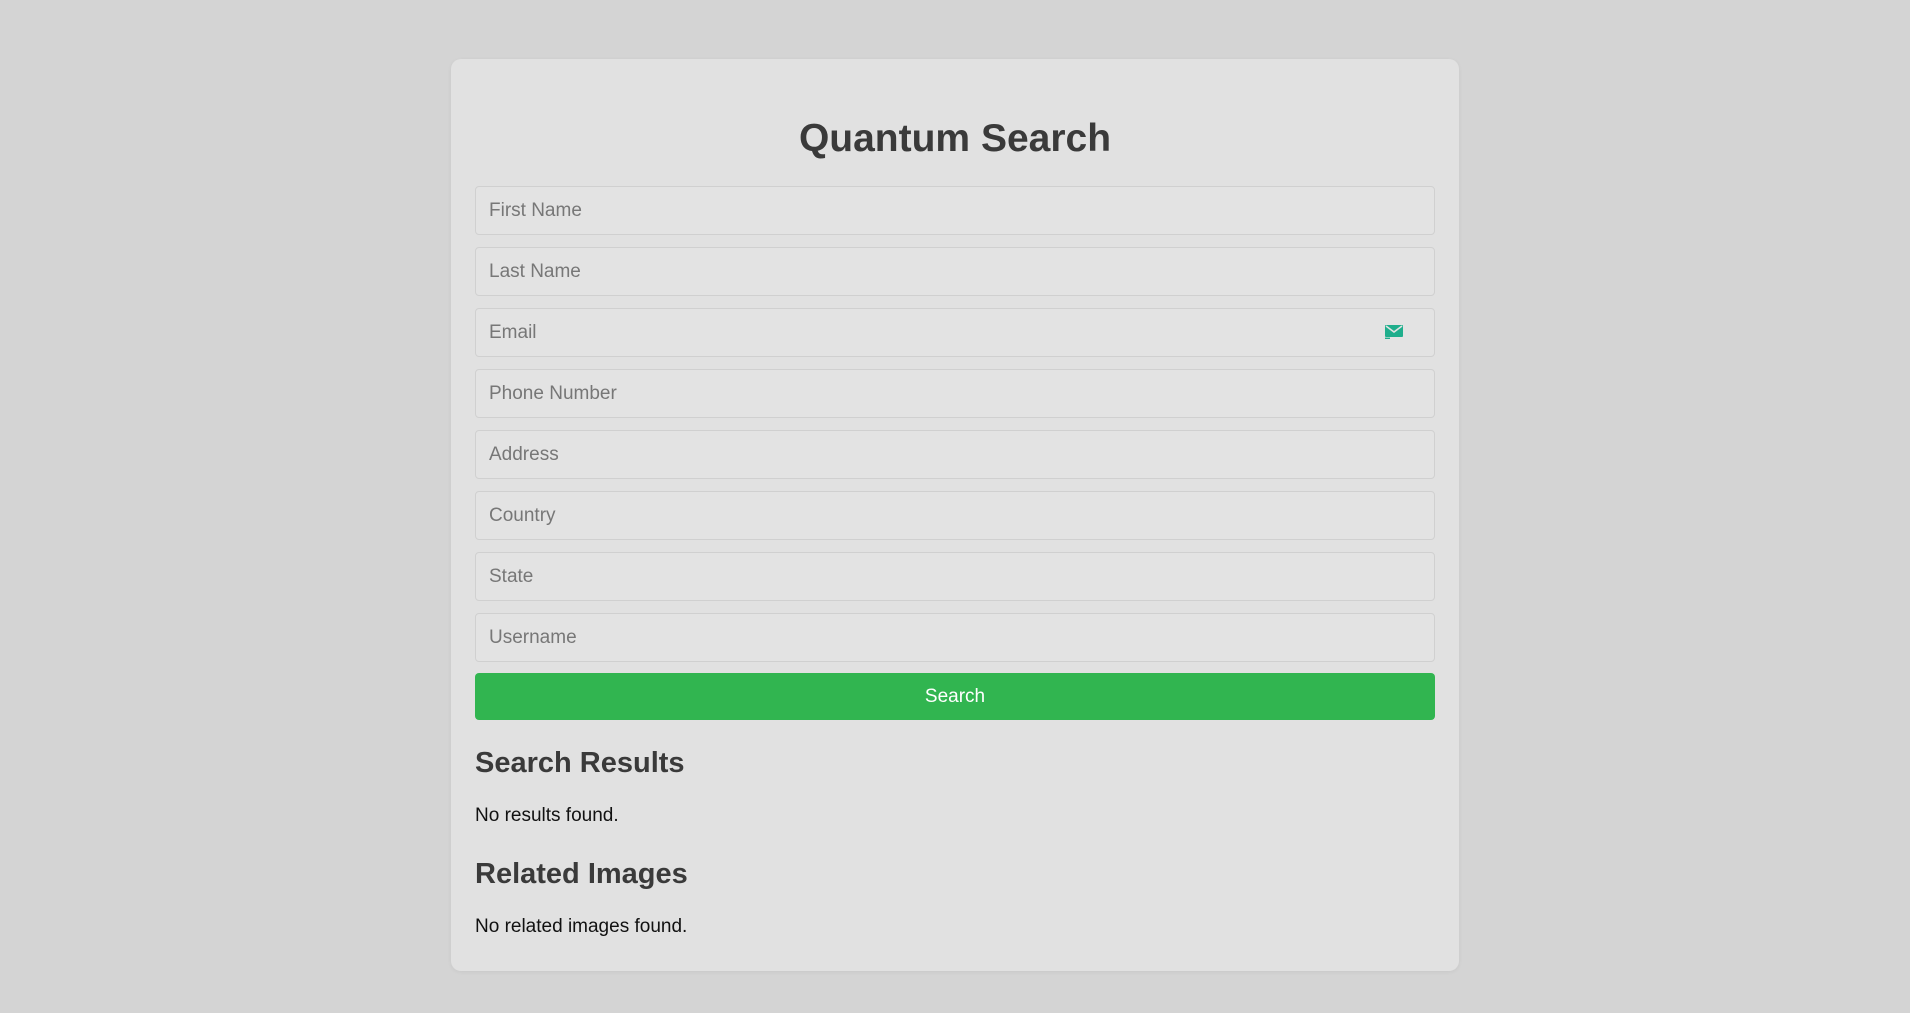 The height and width of the screenshot is (1013, 1910). I want to click on email-input, so click(955, 332).